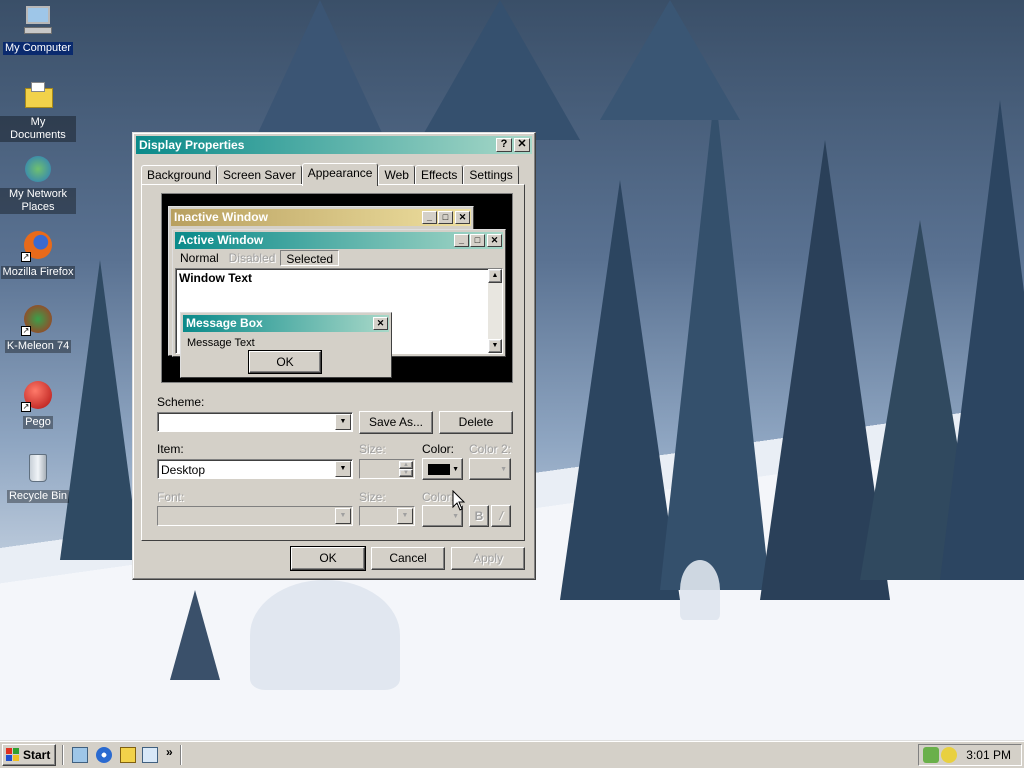 The image size is (1024, 768). What do you see at coordinates (80, 755) in the screenshot?
I see `show-desktop-icon` at bounding box center [80, 755].